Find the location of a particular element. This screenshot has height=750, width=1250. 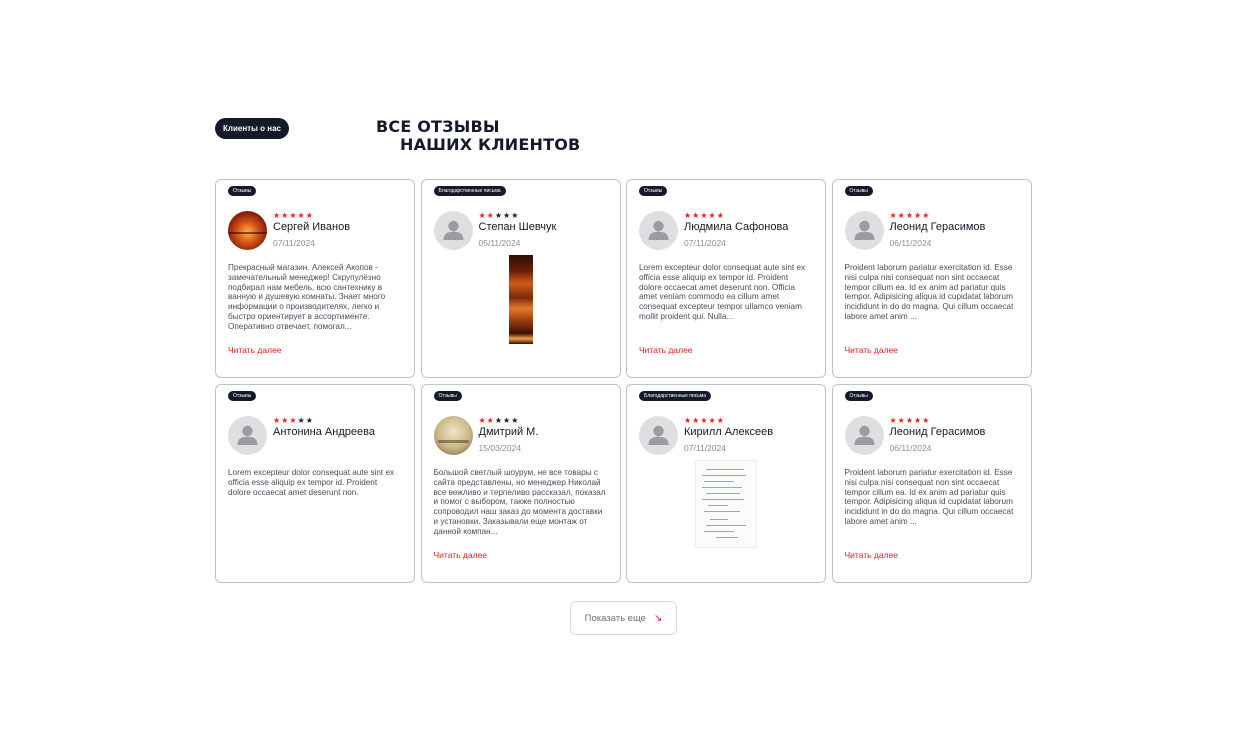

section-pill: Клиенты о нас is located at coordinates (252, 128).